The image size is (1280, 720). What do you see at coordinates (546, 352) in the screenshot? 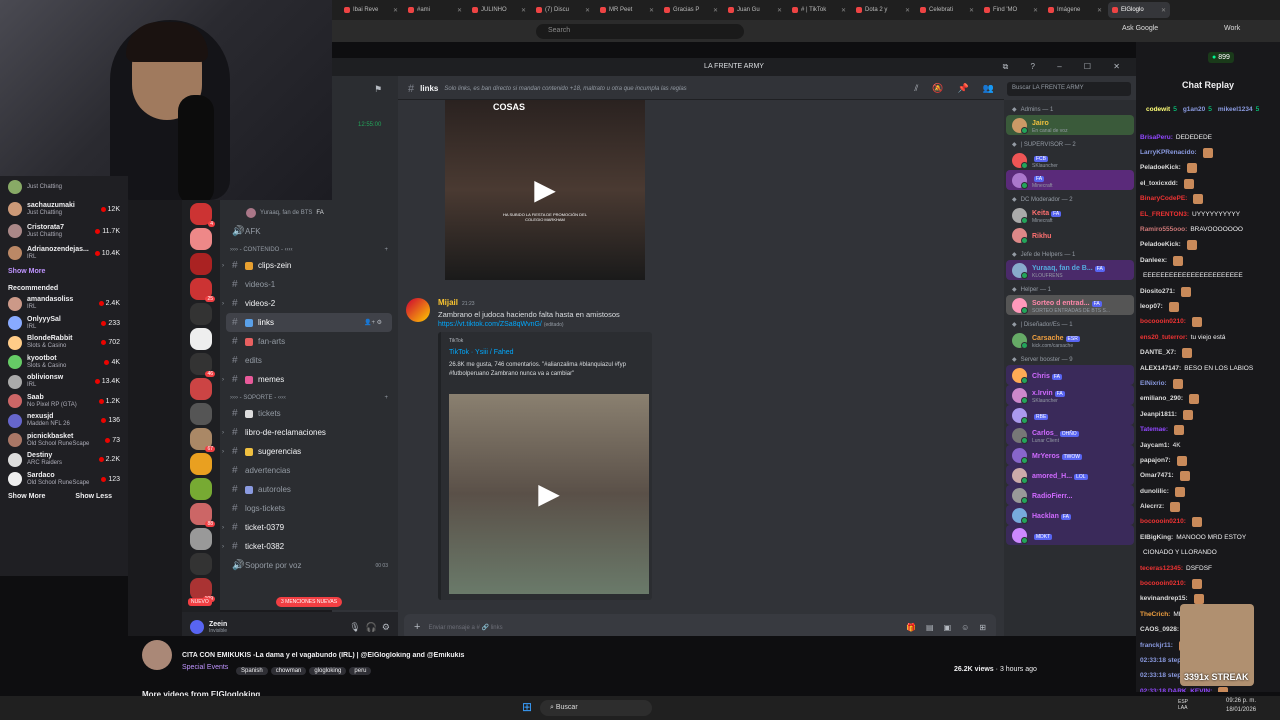
I see `embed-title: TikTok · Ysiii / Fahed` at bounding box center [546, 352].